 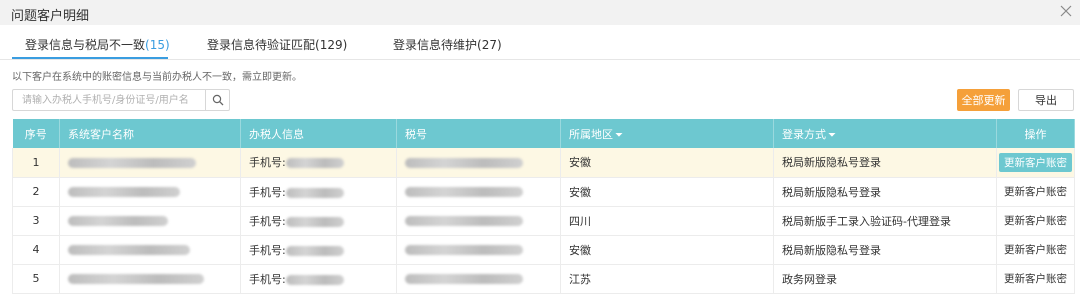 What do you see at coordinates (261, 45) in the screenshot?
I see `tab-label: 登录信息待验证匹配` at bounding box center [261, 45].